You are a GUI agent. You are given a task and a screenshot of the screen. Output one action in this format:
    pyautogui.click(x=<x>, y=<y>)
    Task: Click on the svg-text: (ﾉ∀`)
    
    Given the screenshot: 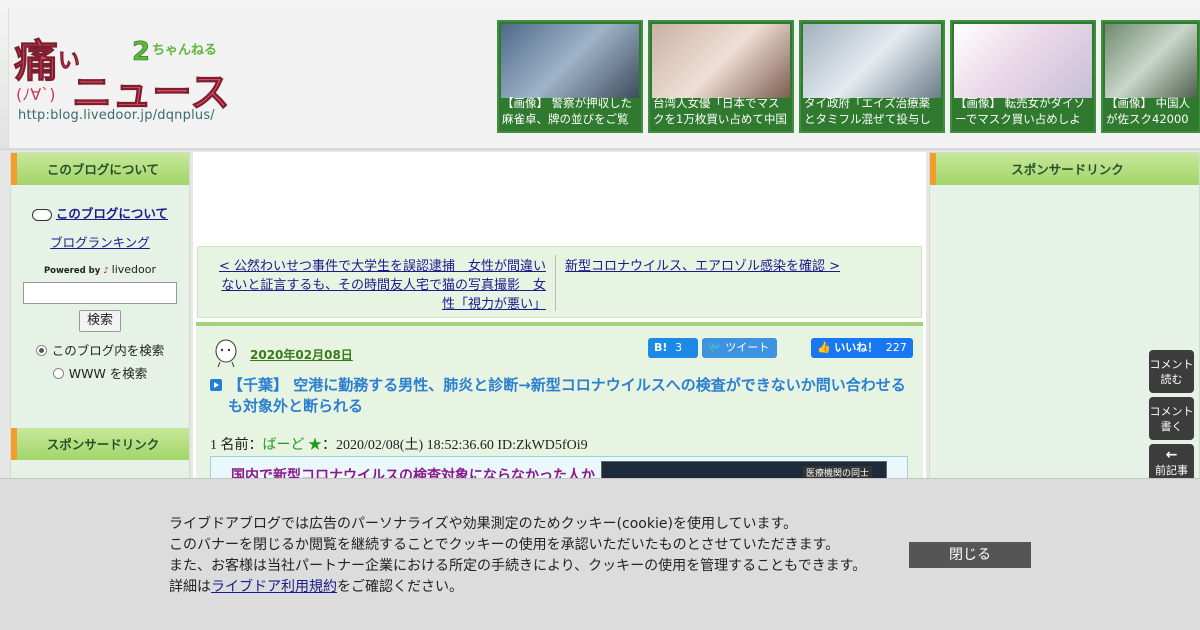 What is the action you would take?
    pyautogui.click(x=35, y=94)
    